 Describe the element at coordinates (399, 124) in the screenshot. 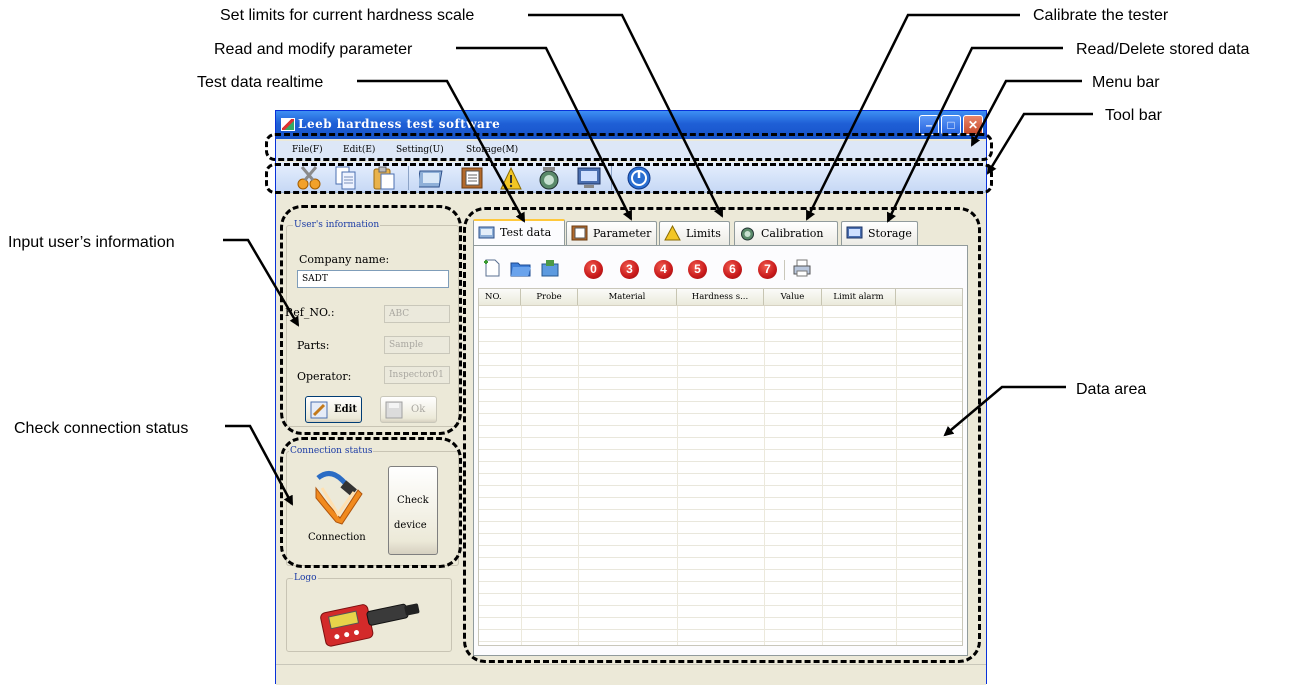

I see `window-title: Leeb hardness test software` at that location.